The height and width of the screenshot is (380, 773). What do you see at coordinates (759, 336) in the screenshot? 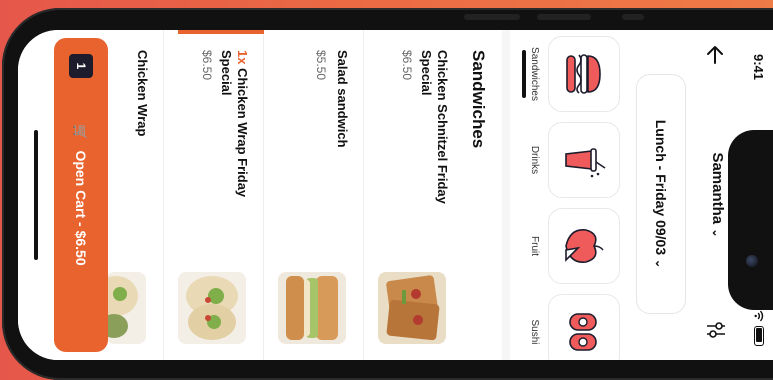
I see `battery-icon` at bounding box center [759, 336].